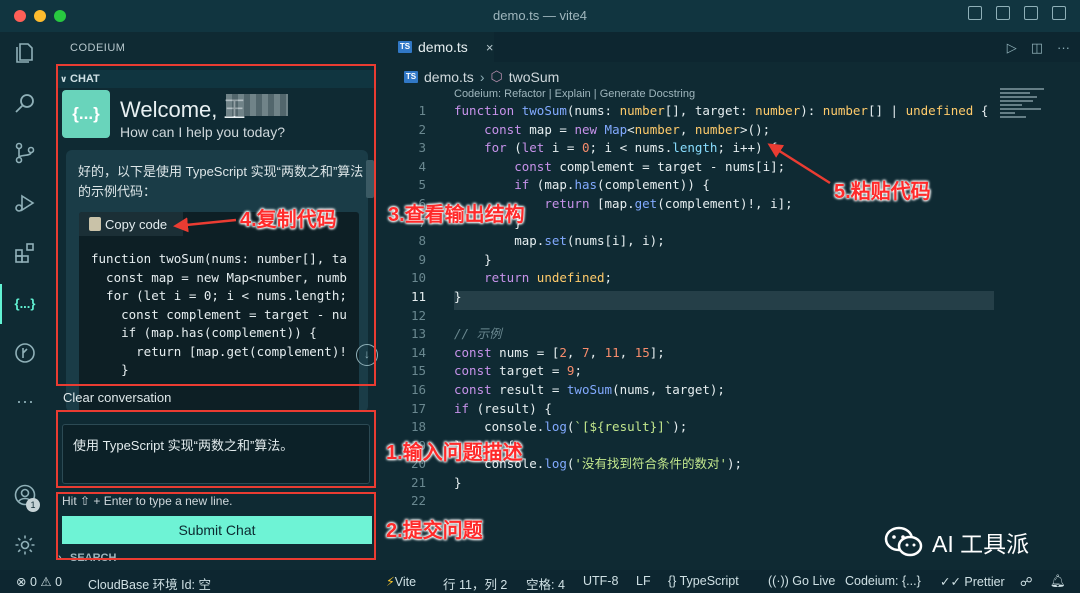 This screenshot has height=593, width=1080. Describe the element at coordinates (33, 582) in the screenshot. I see `error-count: 0` at that location.